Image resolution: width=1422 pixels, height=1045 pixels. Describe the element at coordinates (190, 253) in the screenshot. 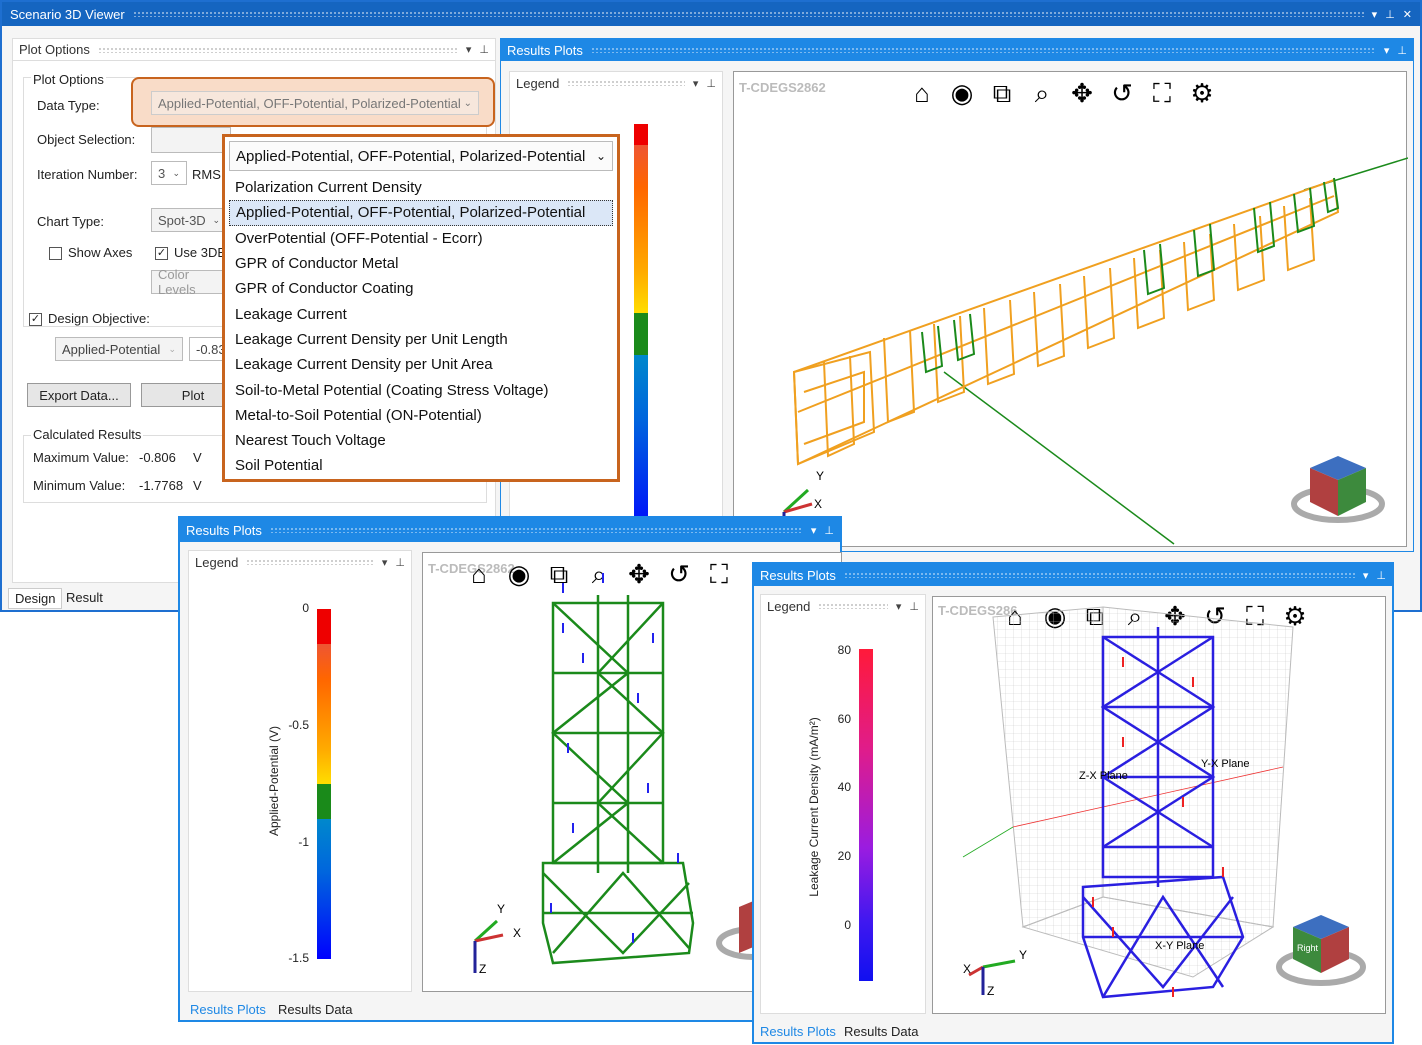

I see `use-3db-checkbox: ✓ Use 3DB` at that location.